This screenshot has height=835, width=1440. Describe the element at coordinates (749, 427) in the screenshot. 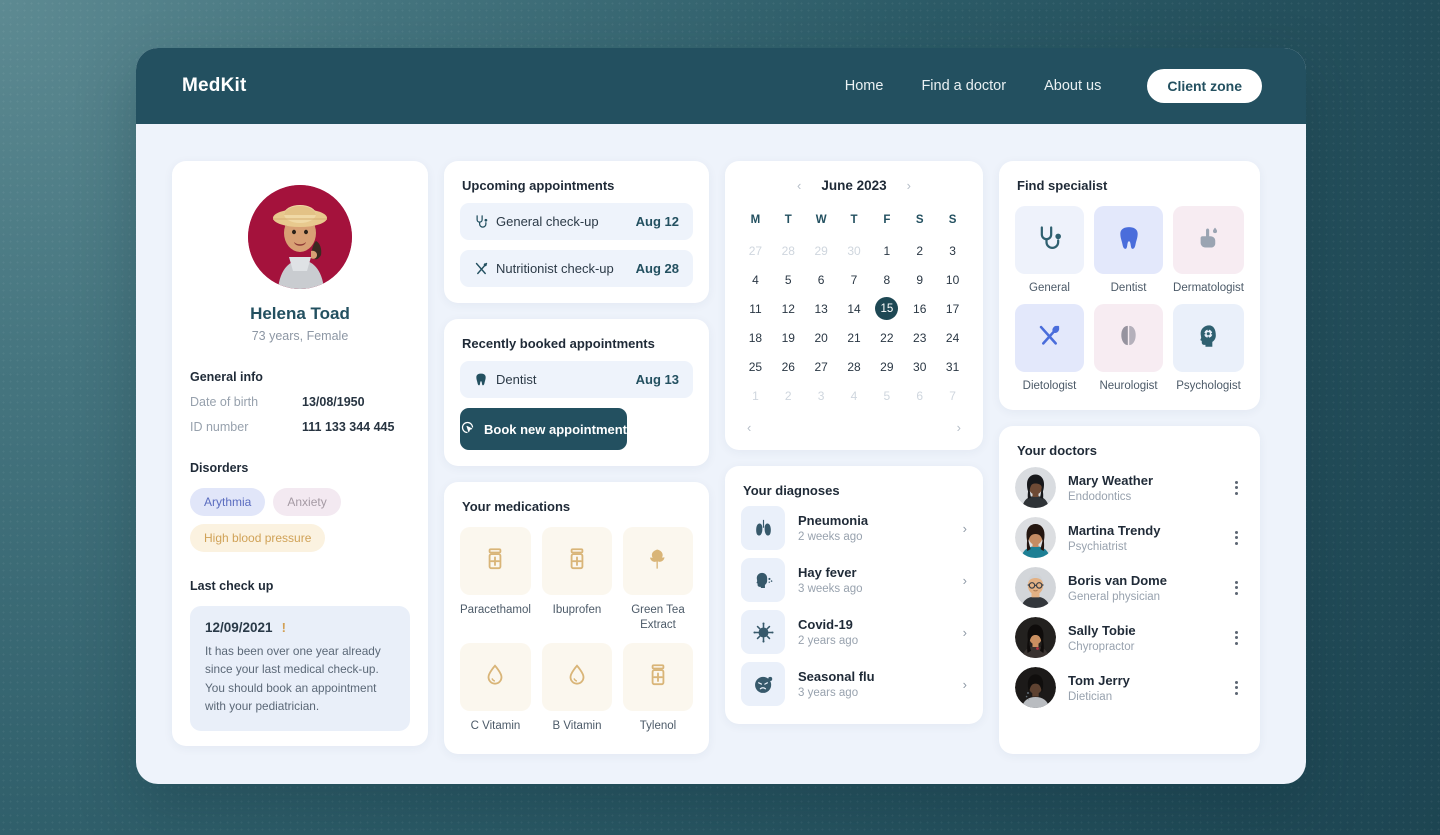

I see `calendar-prev-page-button: ‹` at that location.